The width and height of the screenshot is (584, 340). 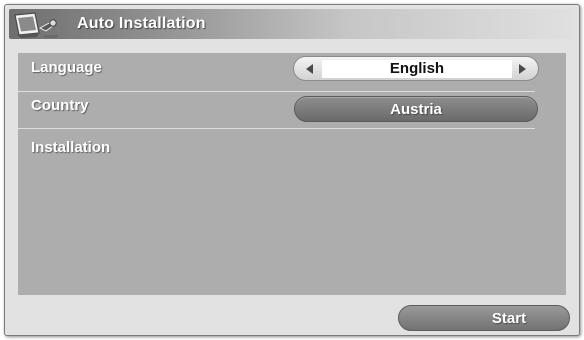 I want to click on language-value: English, so click(x=417, y=68).